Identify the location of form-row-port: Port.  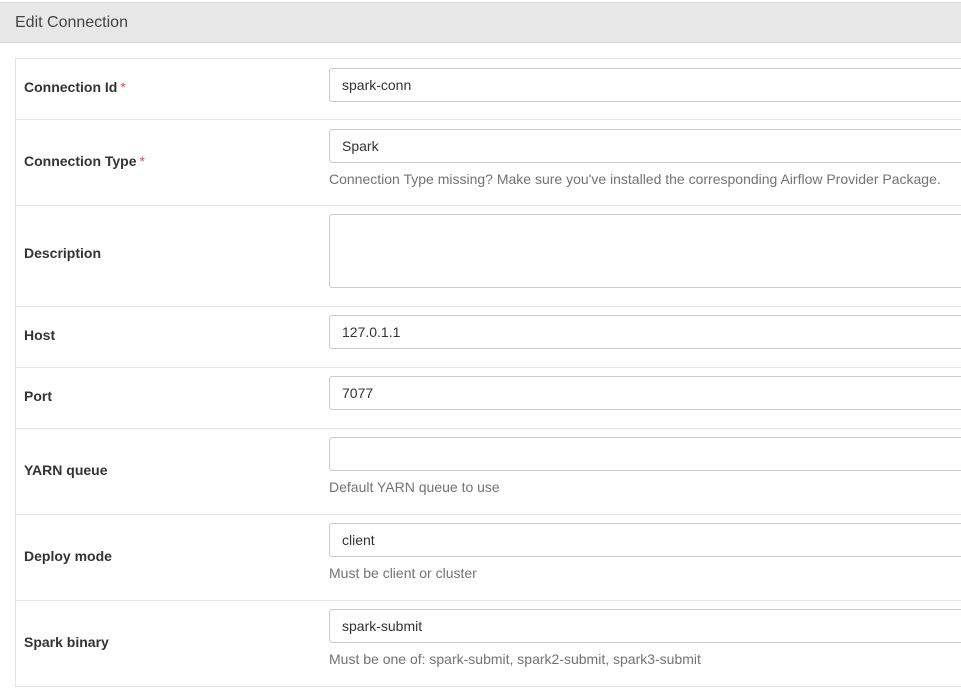
(488, 398).